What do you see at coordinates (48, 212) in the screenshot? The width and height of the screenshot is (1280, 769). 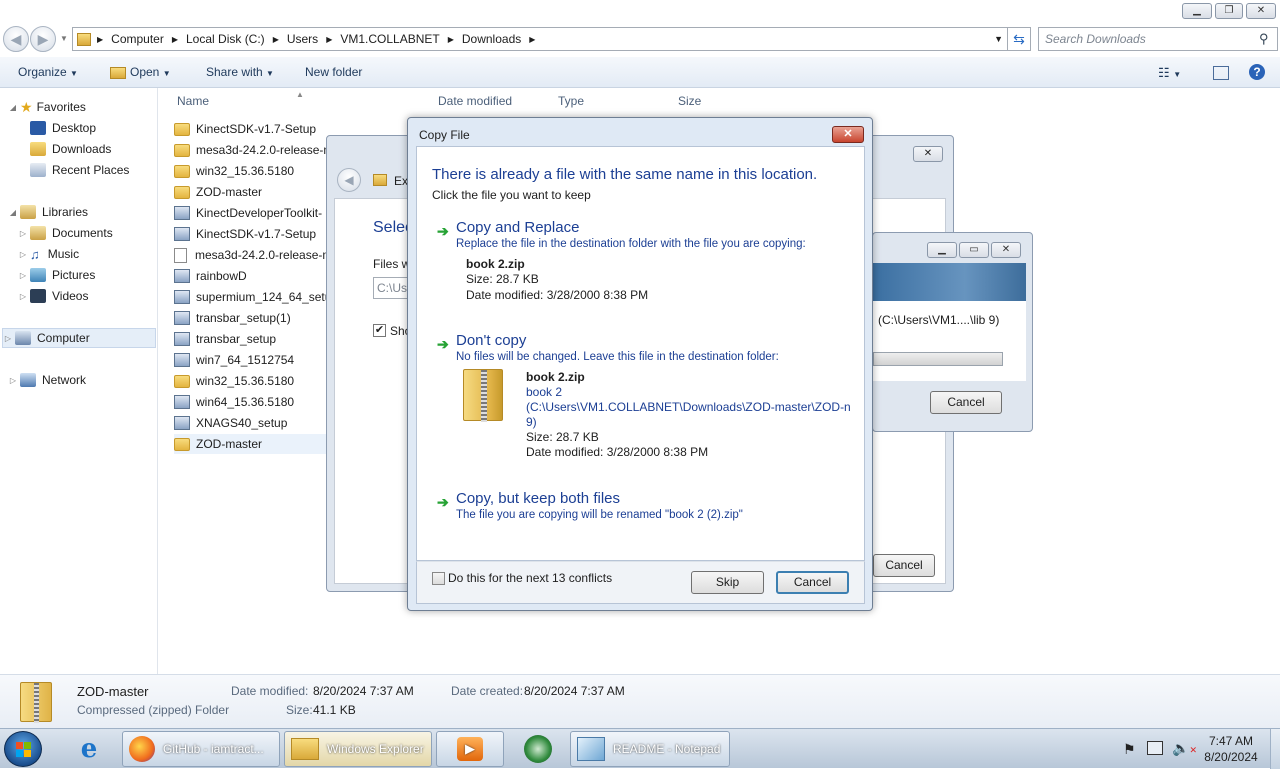 I see `nav-libraries: ◢ Libraries` at bounding box center [48, 212].